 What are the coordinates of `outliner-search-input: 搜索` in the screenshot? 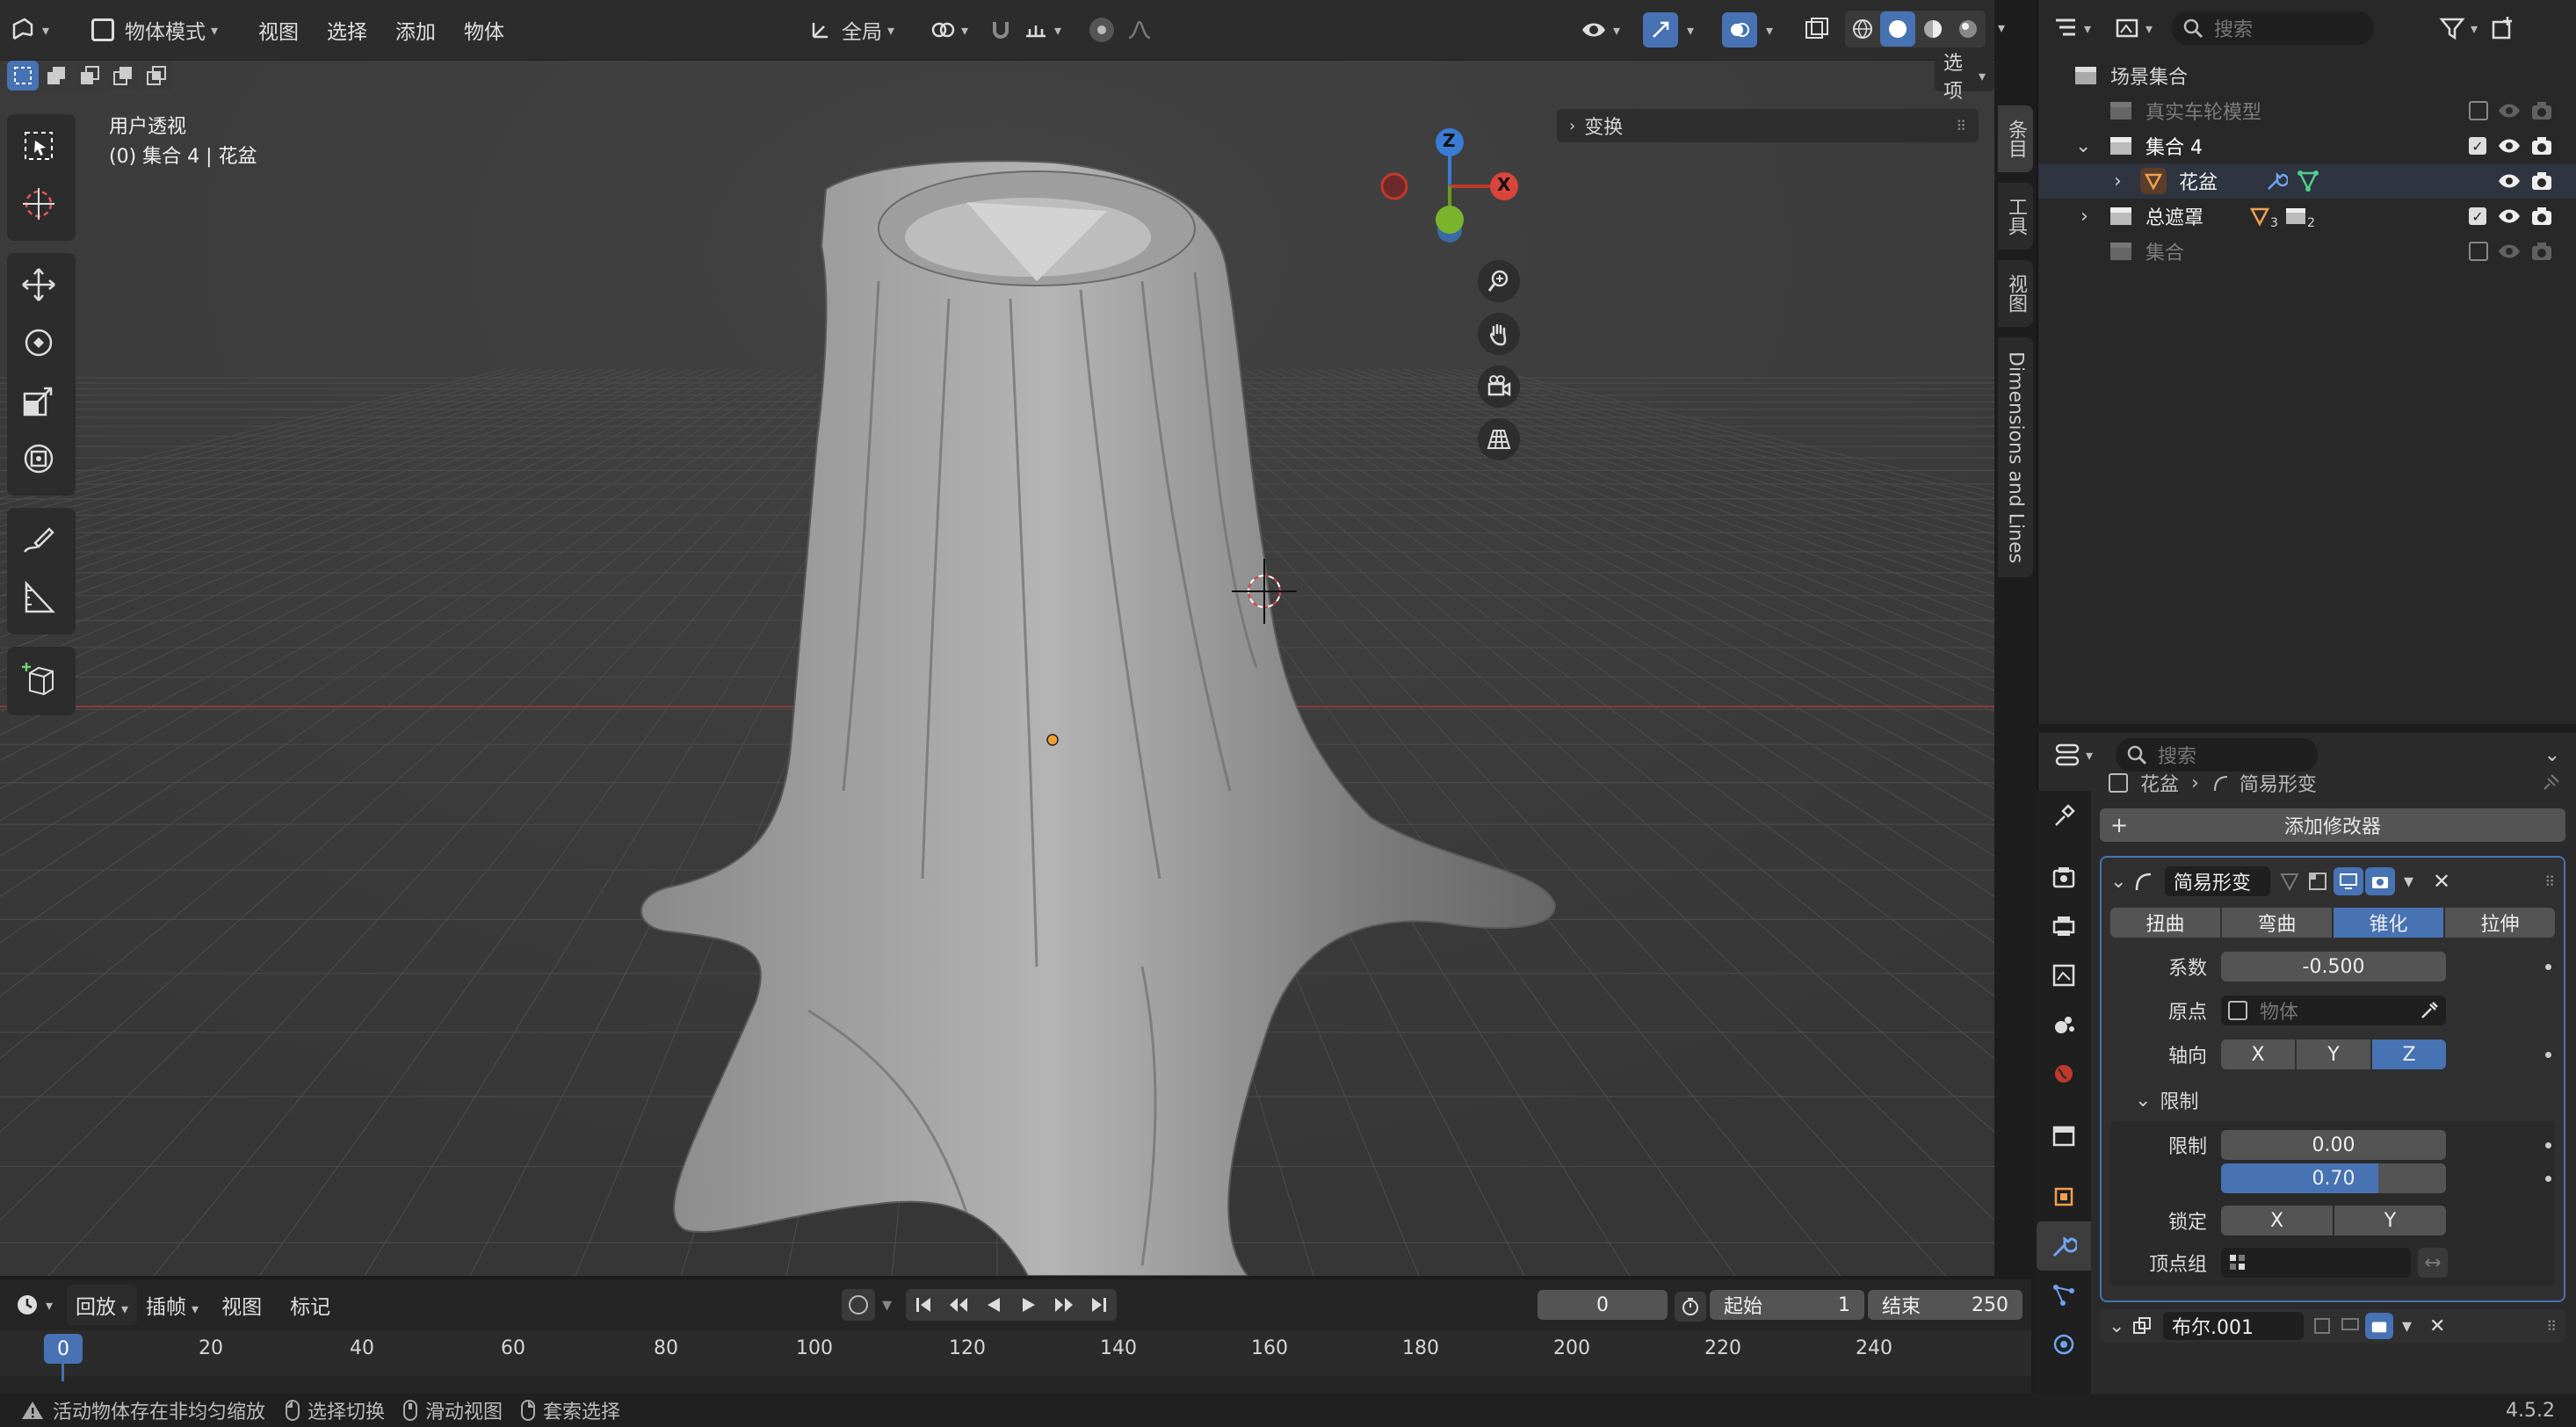 It's located at (2273, 28).